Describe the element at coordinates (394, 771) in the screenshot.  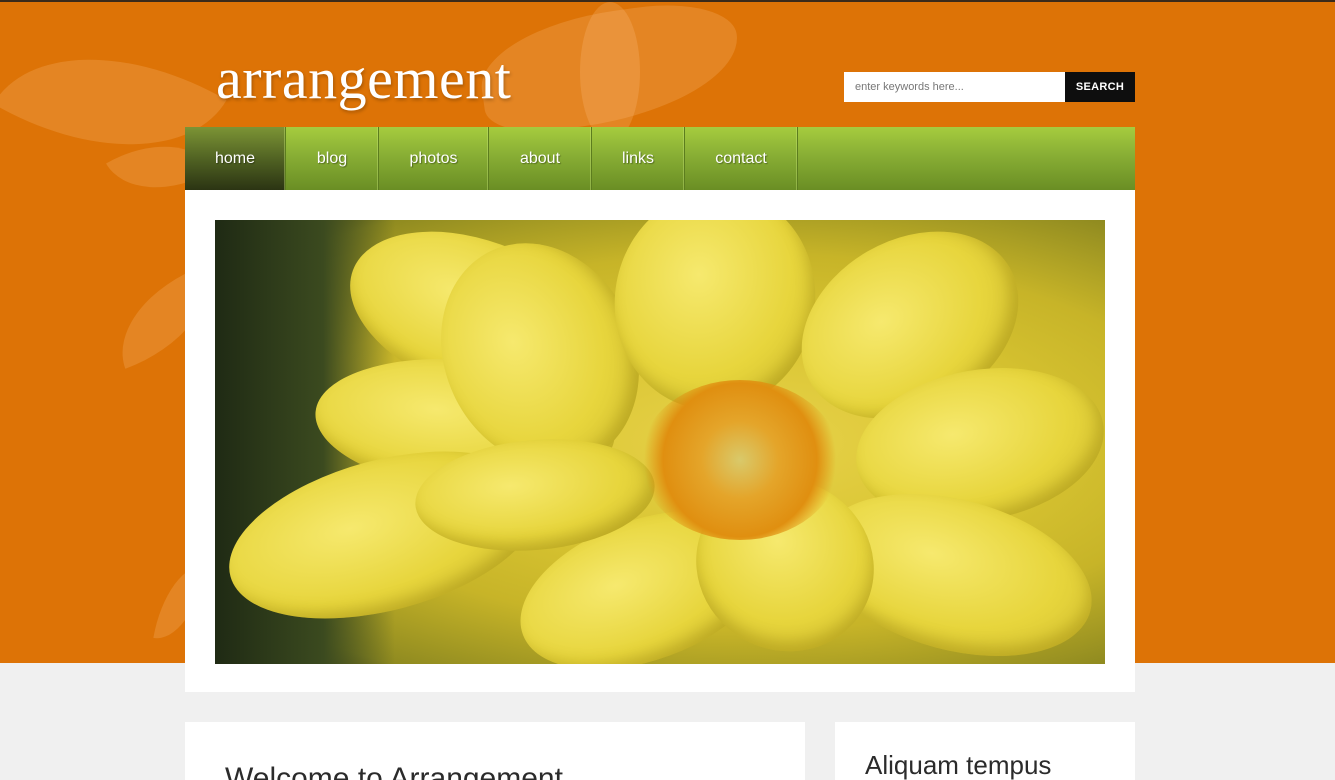
I see `content-title: Welcome to Arrangement` at that location.